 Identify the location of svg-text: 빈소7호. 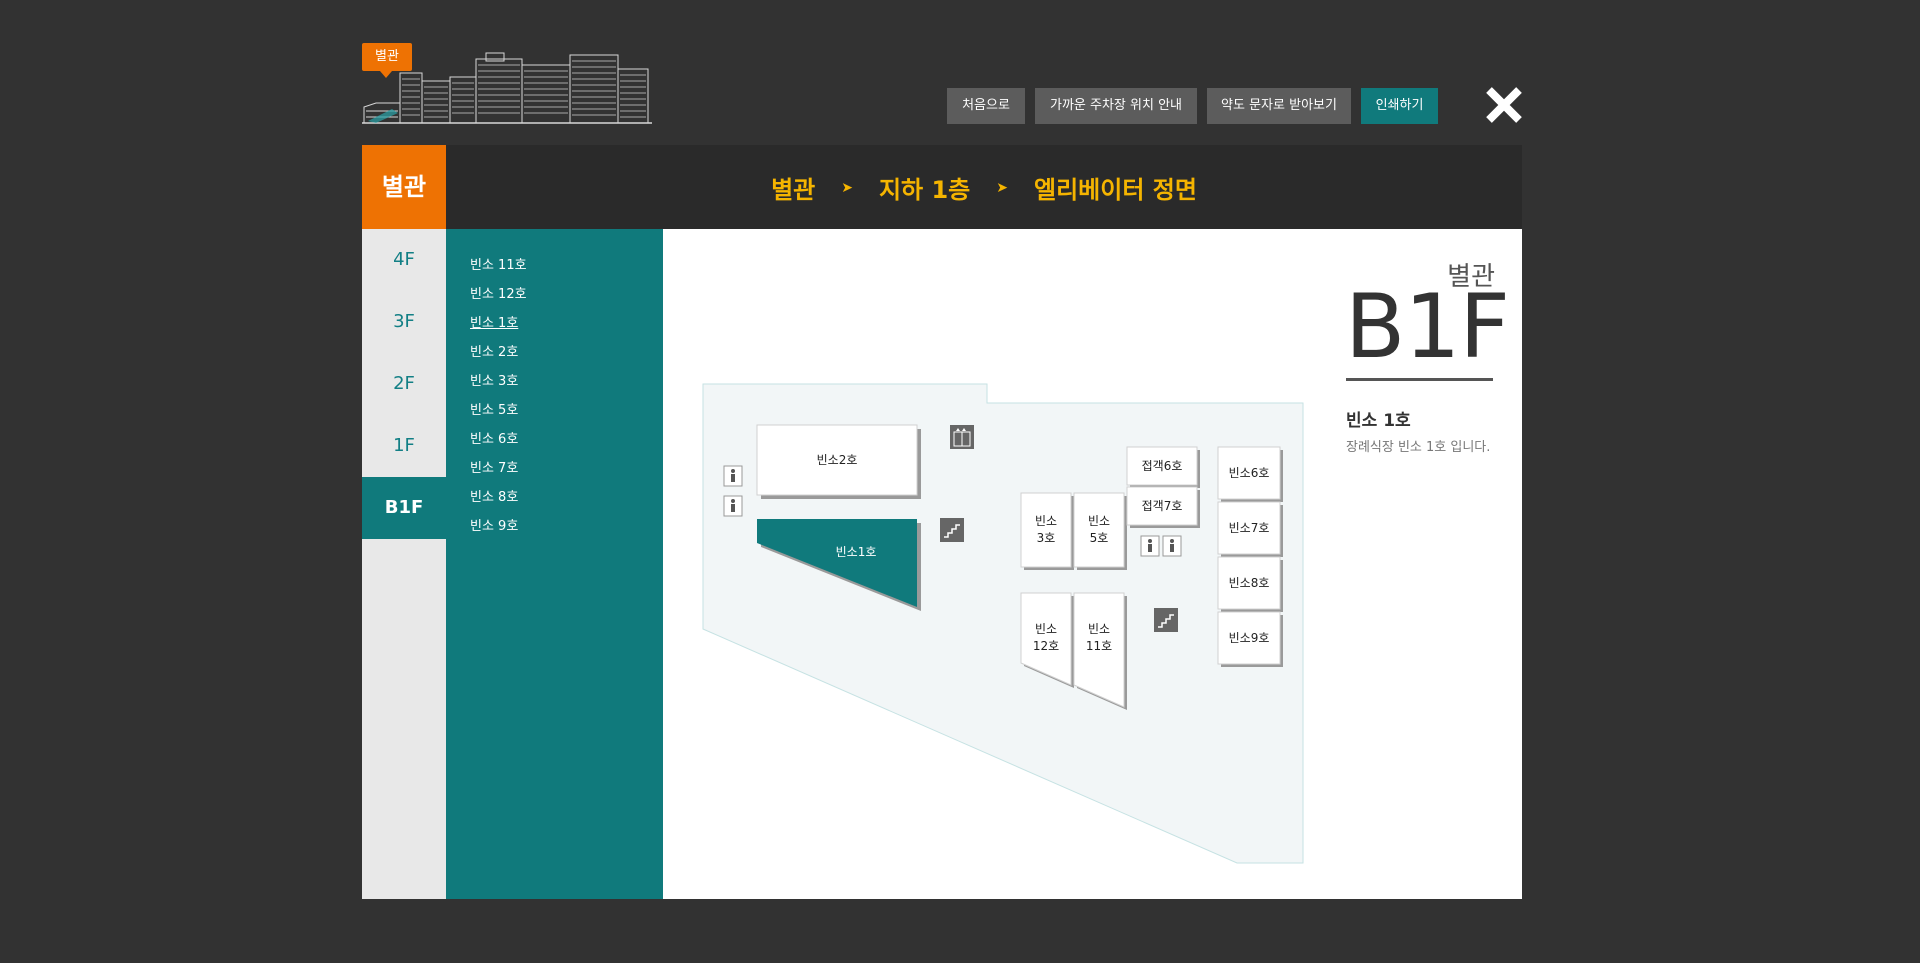
(1249, 528).